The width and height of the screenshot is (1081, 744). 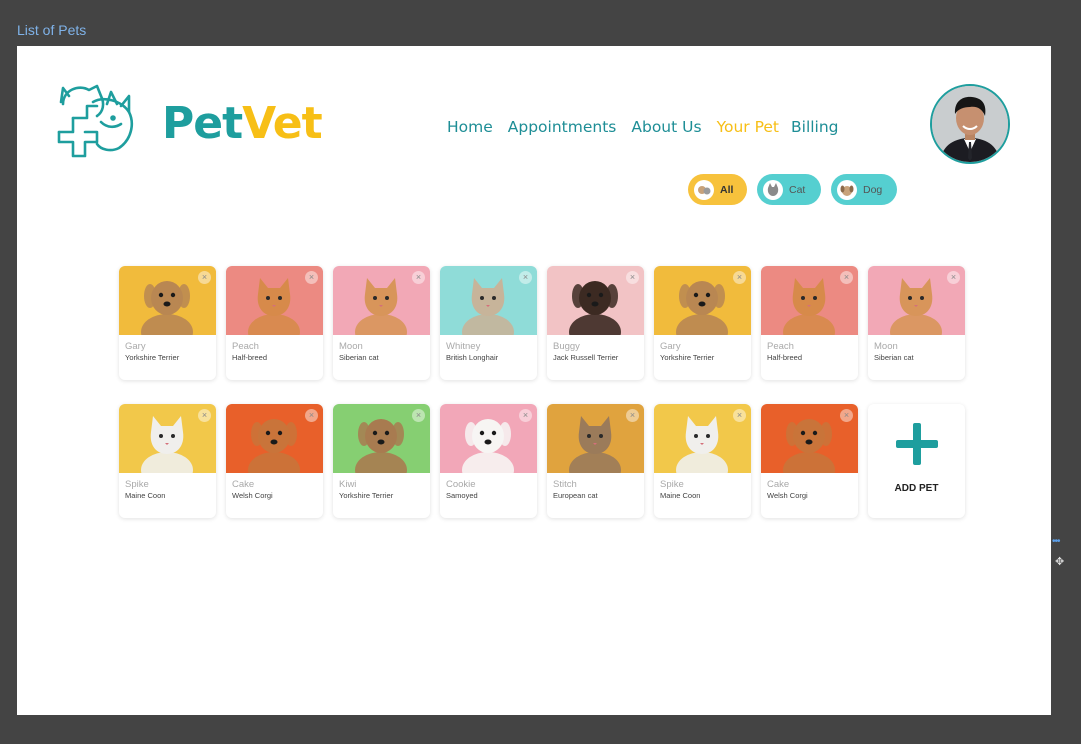 What do you see at coordinates (1059, 561) in the screenshot?
I see `move-handle-icon: ✥` at bounding box center [1059, 561].